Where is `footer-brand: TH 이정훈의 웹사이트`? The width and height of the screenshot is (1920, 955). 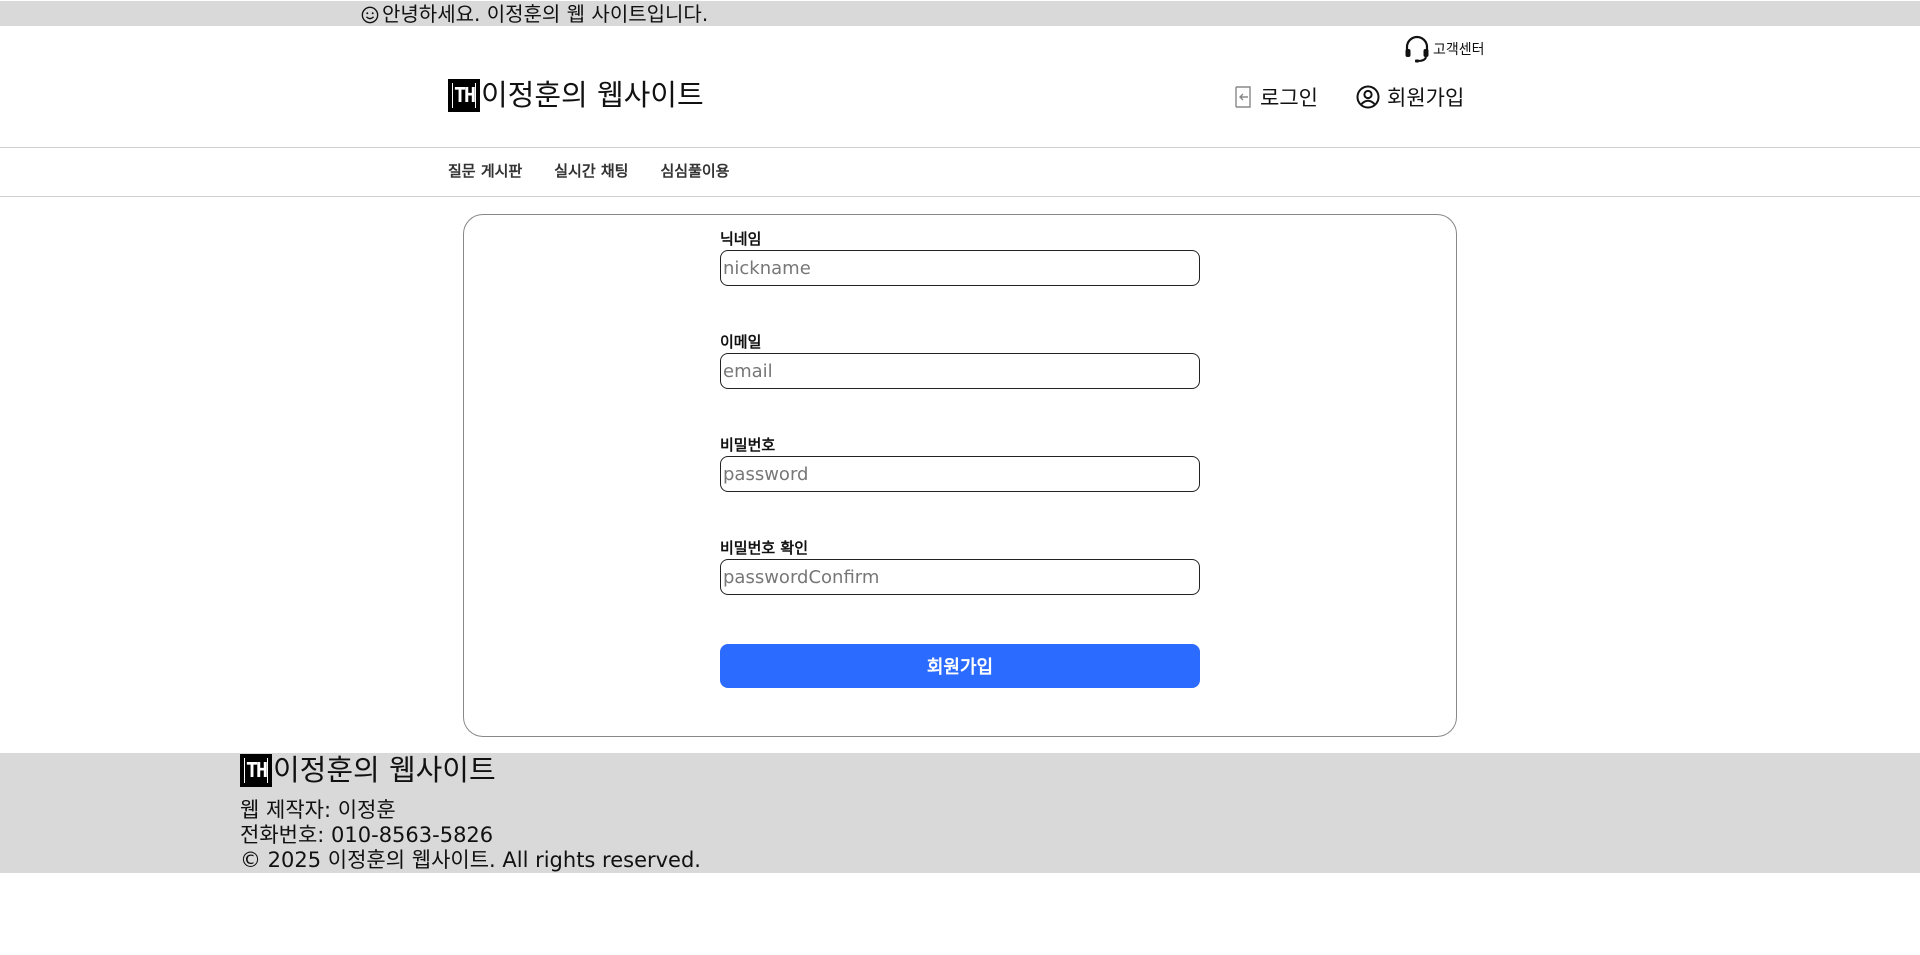 footer-brand: TH 이정훈의 웹사이트 is located at coordinates (368, 770).